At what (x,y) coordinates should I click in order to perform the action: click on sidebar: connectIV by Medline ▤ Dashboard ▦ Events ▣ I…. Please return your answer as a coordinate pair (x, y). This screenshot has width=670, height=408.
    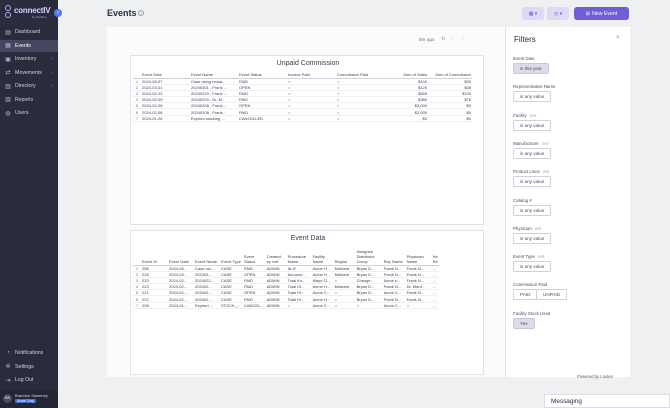
    Looking at the image, I should click on (29, 204).